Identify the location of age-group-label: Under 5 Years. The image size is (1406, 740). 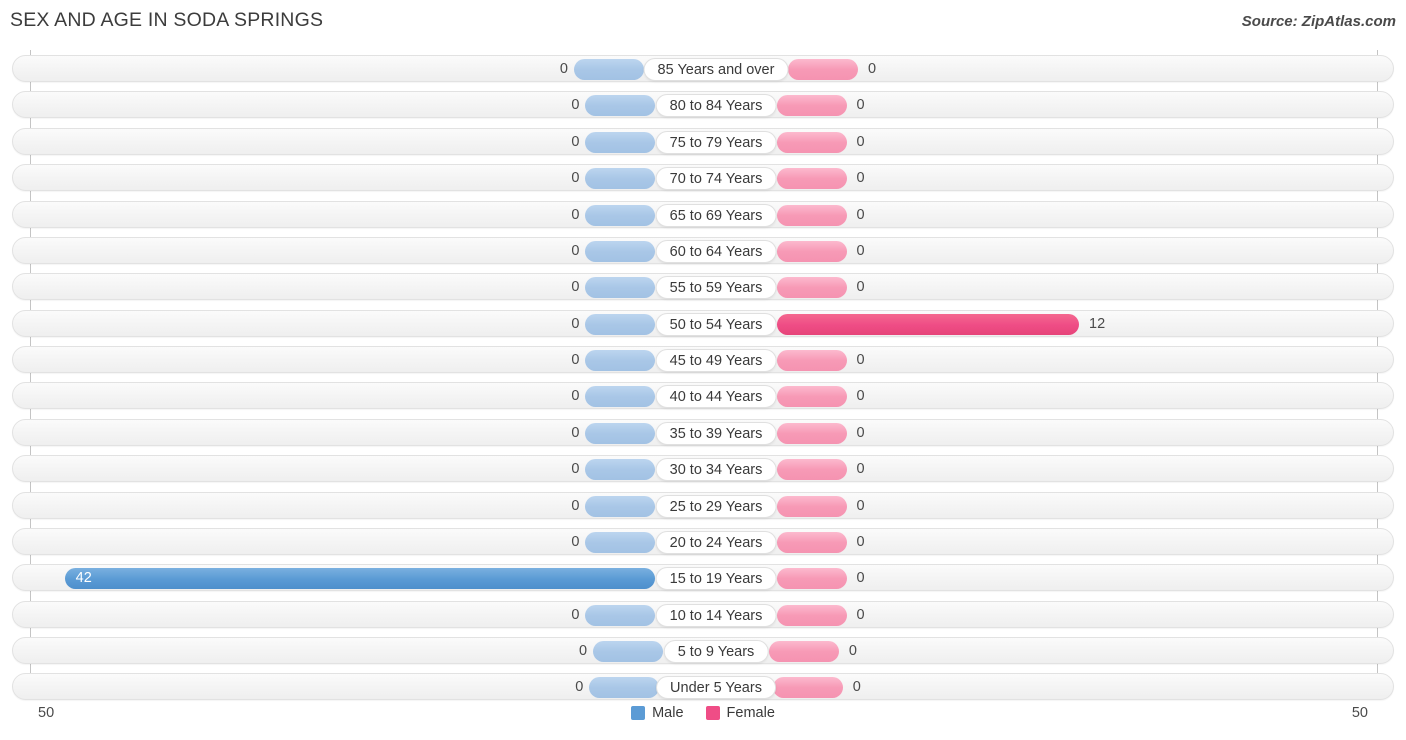
(716, 688).